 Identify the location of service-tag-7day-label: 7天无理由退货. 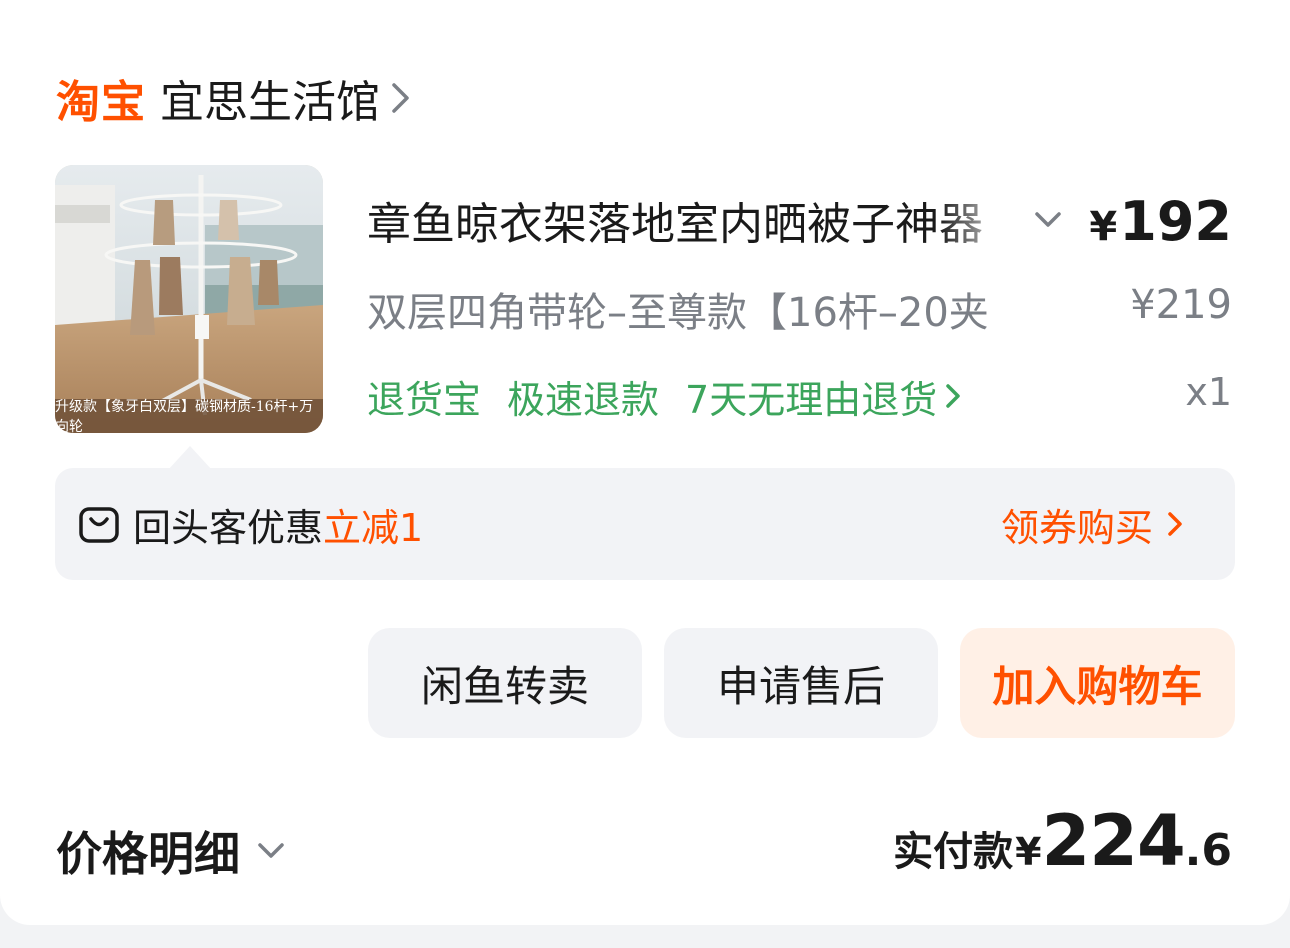
(811, 399).